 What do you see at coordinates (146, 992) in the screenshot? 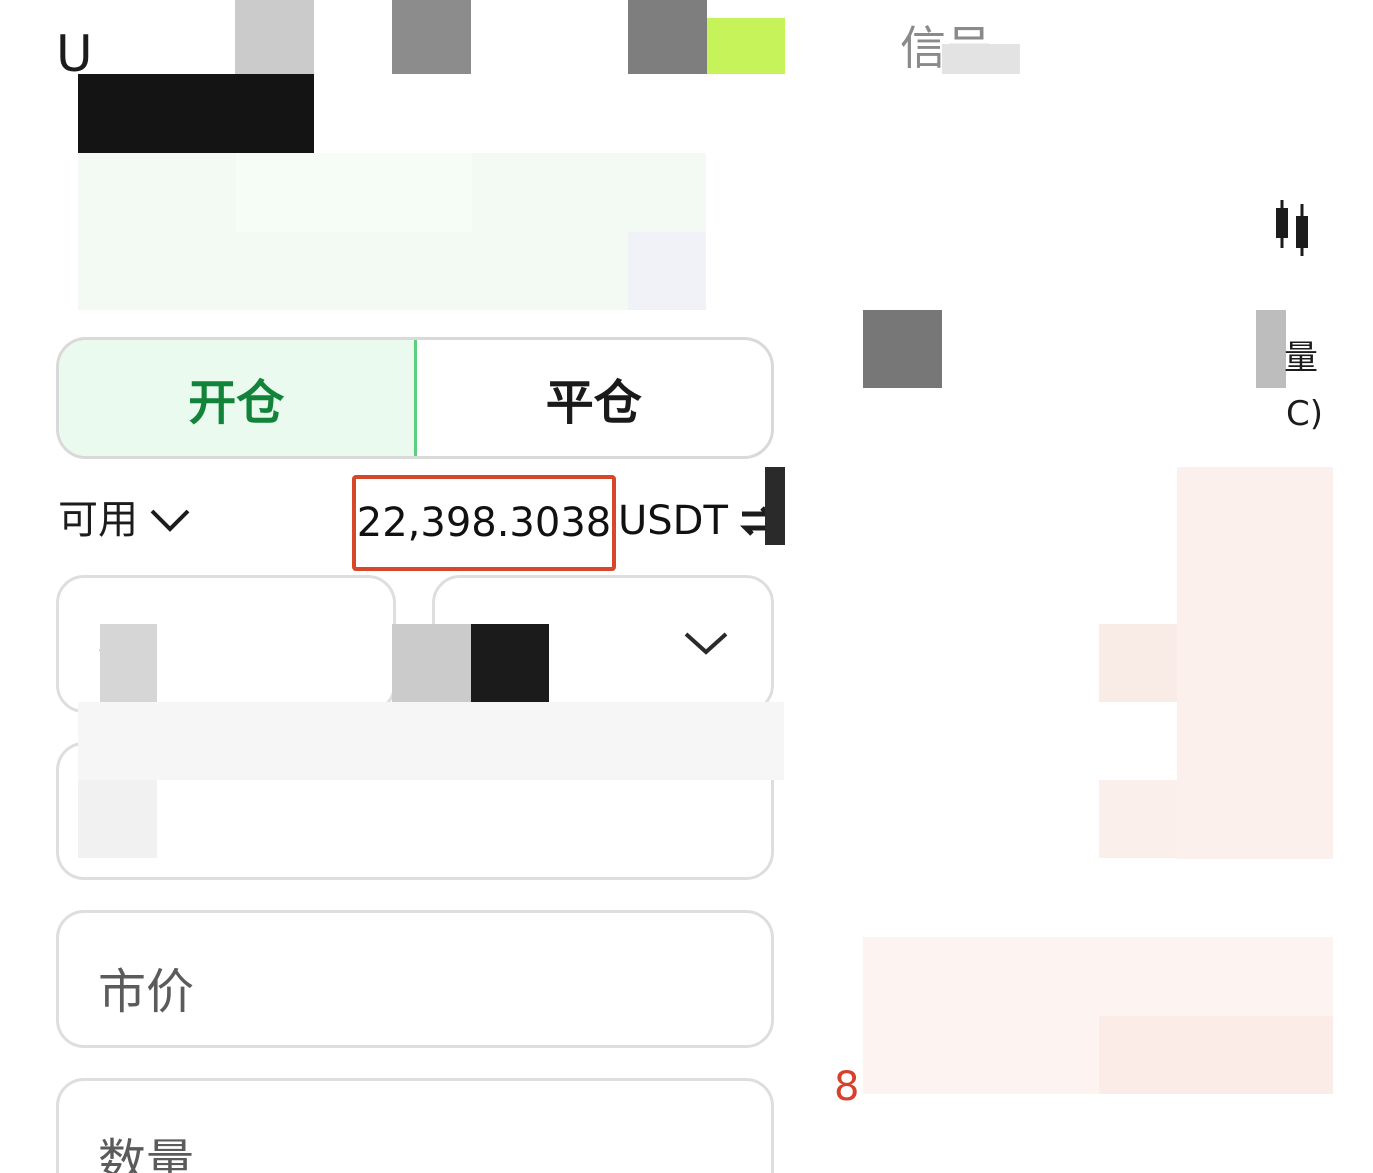
I see `order-type-value: 市价` at bounding box center [146, 992].